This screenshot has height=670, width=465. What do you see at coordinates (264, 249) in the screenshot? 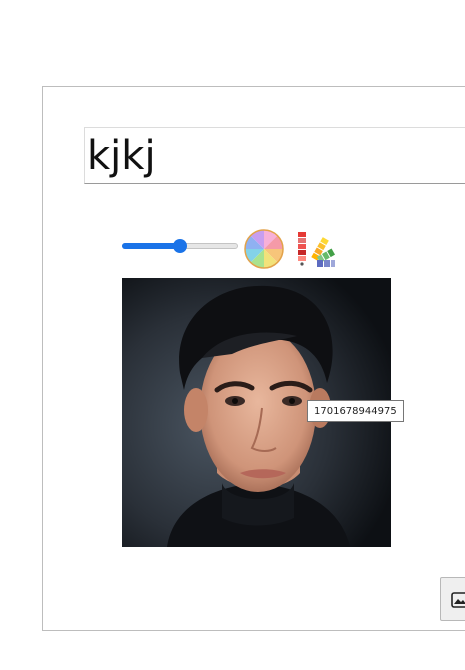
I see `color-wheel-icon` at bounding box center [264, 249].